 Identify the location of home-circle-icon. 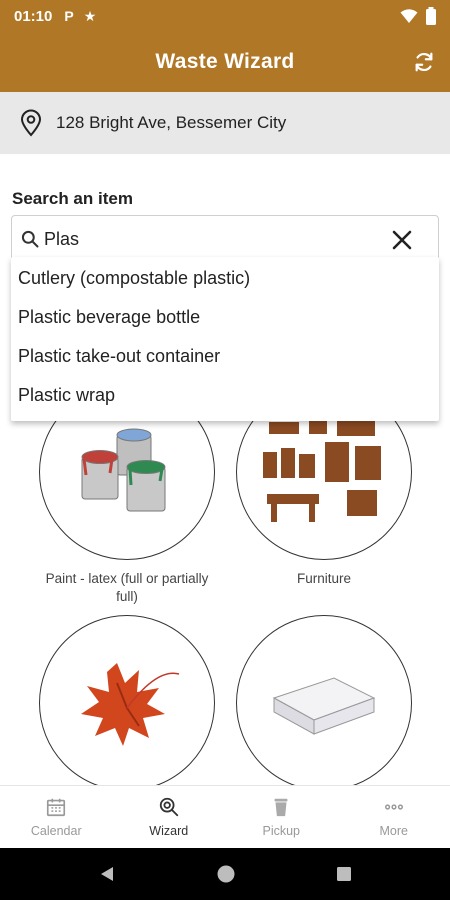
(226, 874).